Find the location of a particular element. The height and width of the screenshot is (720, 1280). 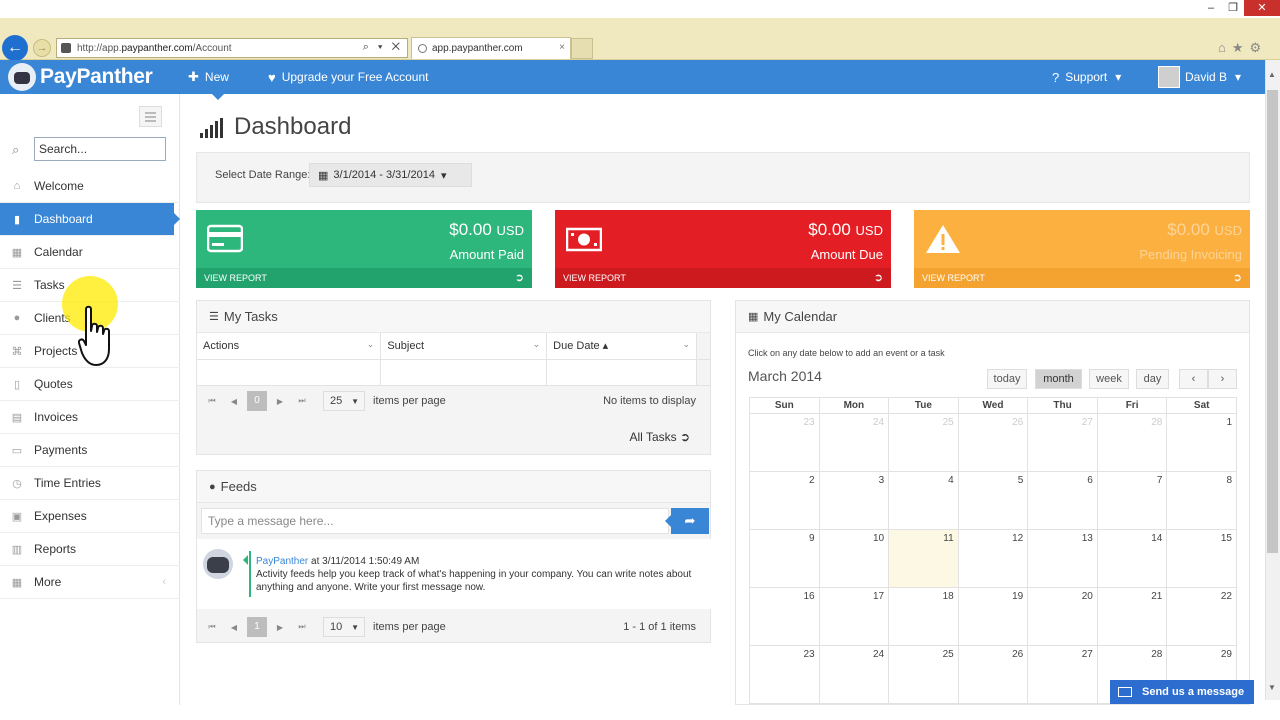

calendar-day-cell: 3 is located at coordinates (854, 500).